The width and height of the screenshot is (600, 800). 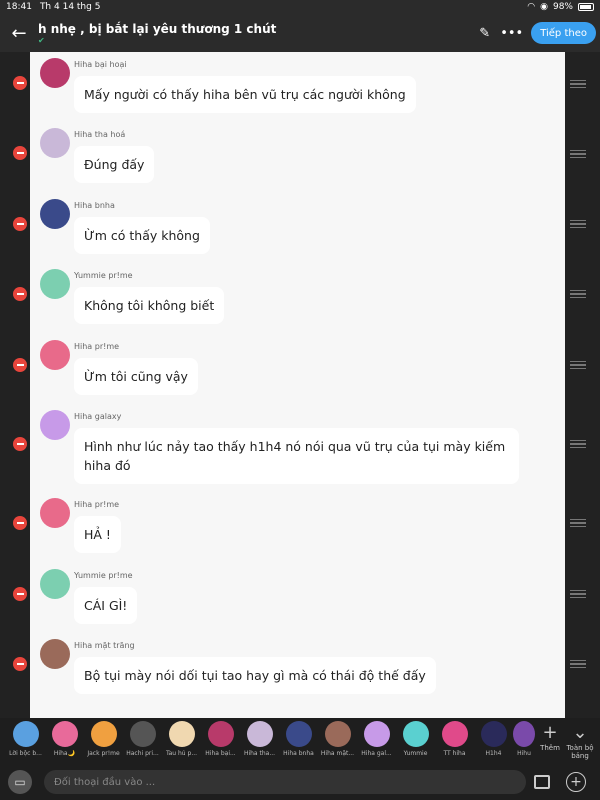 I want to click on sender-name: Hiha bnha, so click(x=94, y=205).